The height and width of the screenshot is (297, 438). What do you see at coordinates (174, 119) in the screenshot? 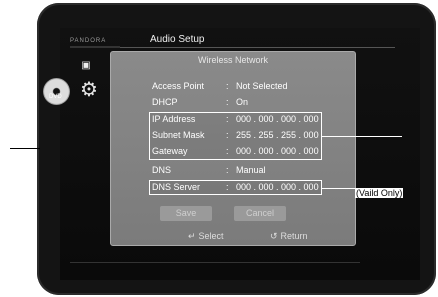
I see `row-label: IP Address` at bounding box center [174, 119].